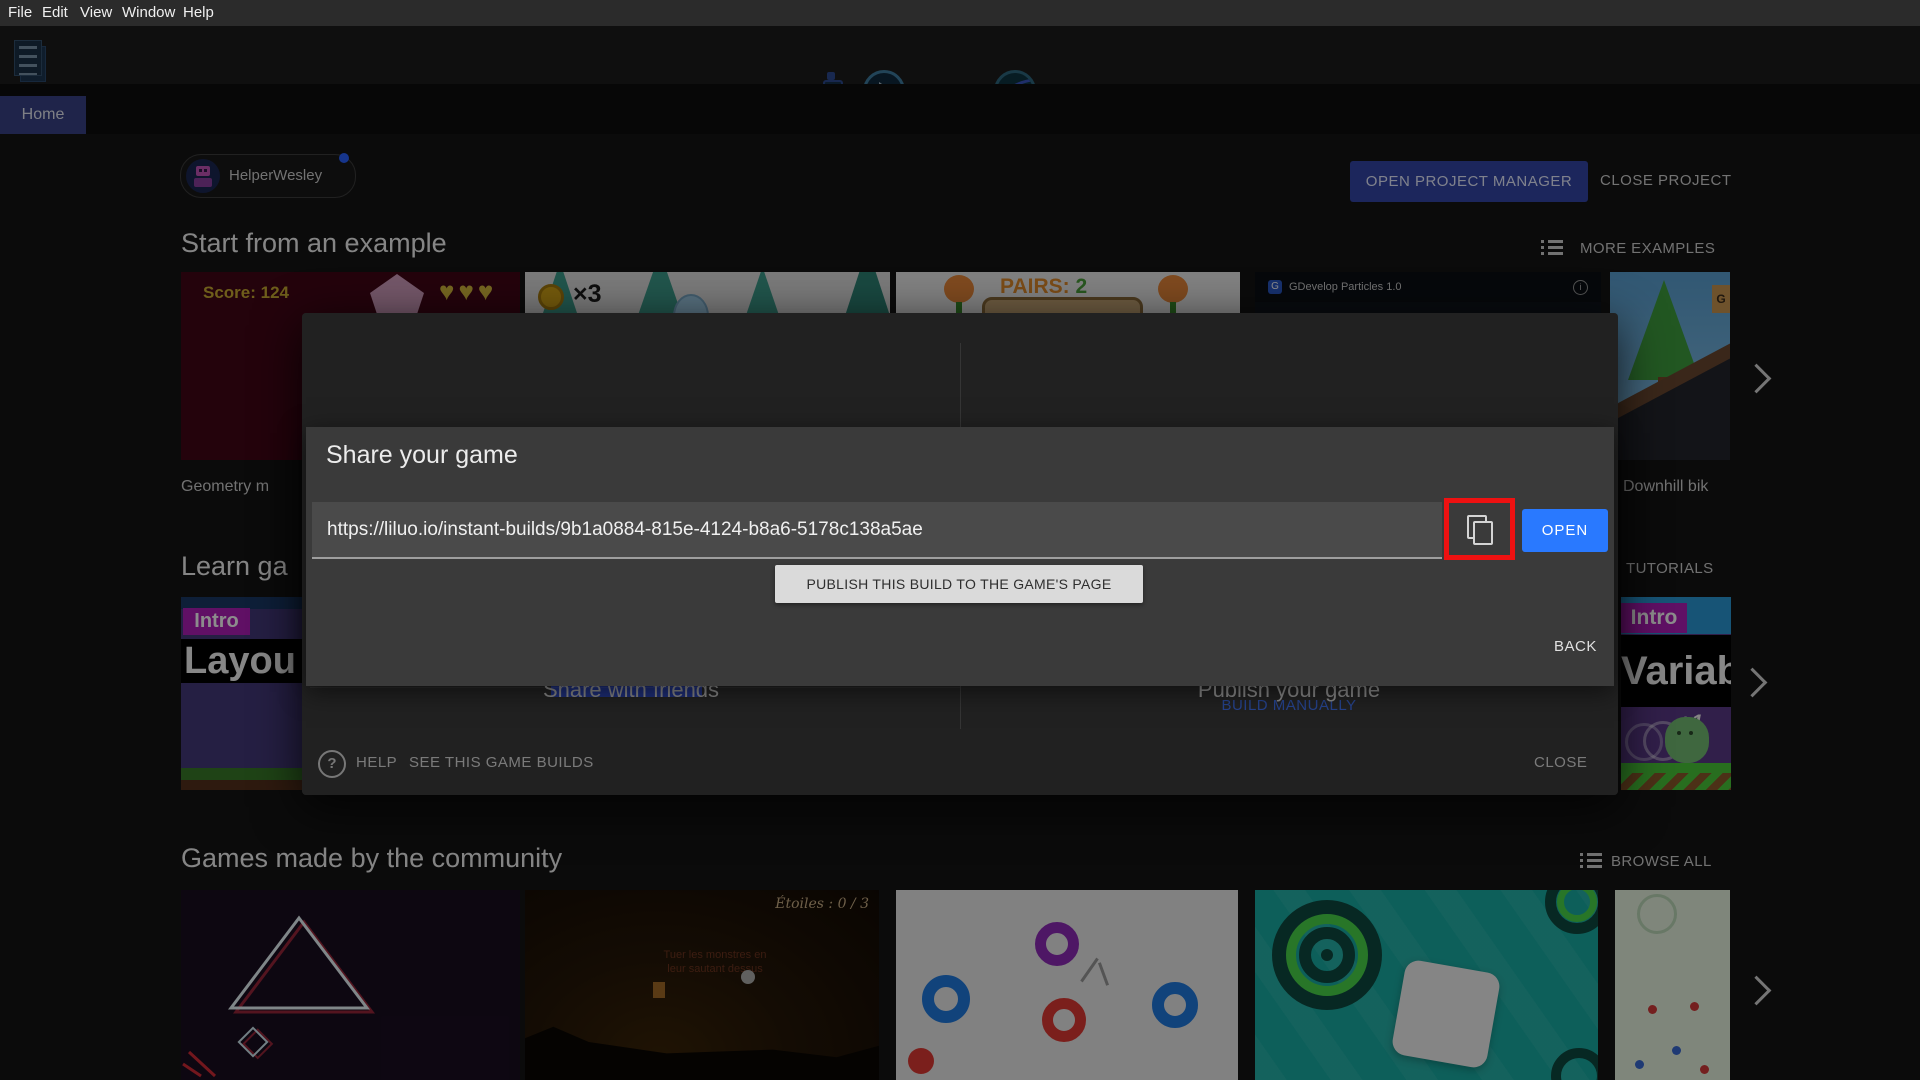  Describe the element at coordinates (959, 584) in the screenshot. I see `publish-build-button: PUBLISH THIS BUILD TO THE GAME'S PAGE` at that location.